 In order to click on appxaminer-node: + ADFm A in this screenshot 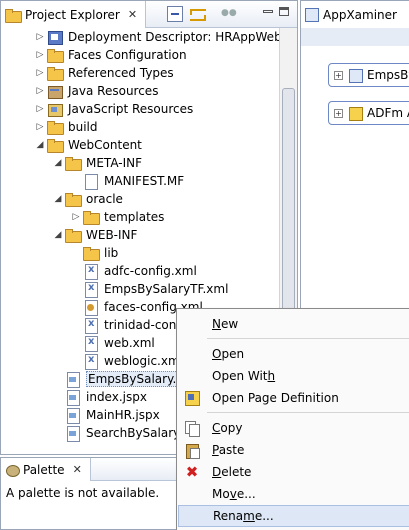, I will do `click(368, 113)`.